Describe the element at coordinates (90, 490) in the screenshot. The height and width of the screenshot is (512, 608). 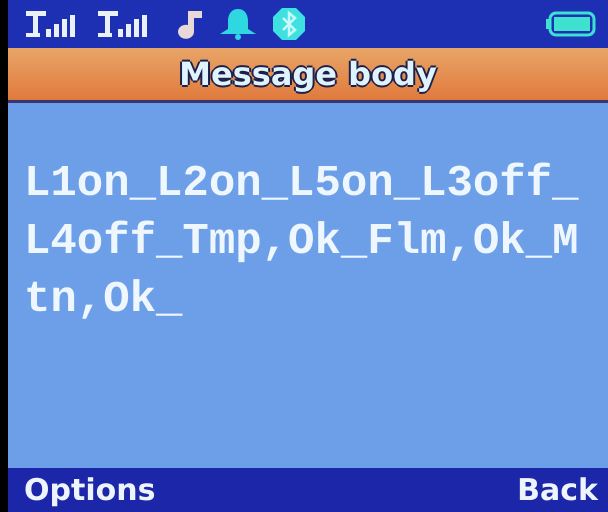
I see `options-softkey: Options` at that location.